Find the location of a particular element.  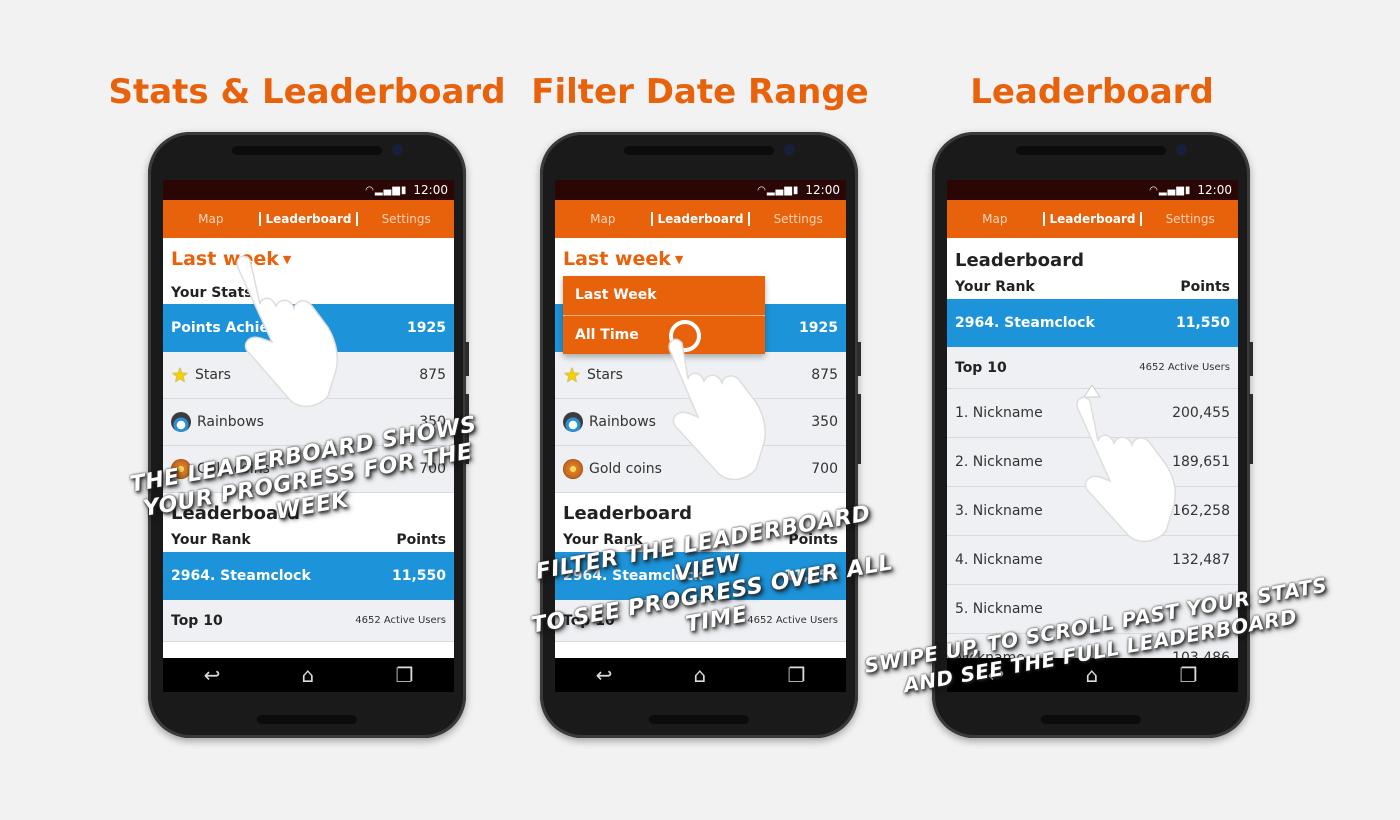

entry-name: 5. Nickname is located at coordinates (999, 609).